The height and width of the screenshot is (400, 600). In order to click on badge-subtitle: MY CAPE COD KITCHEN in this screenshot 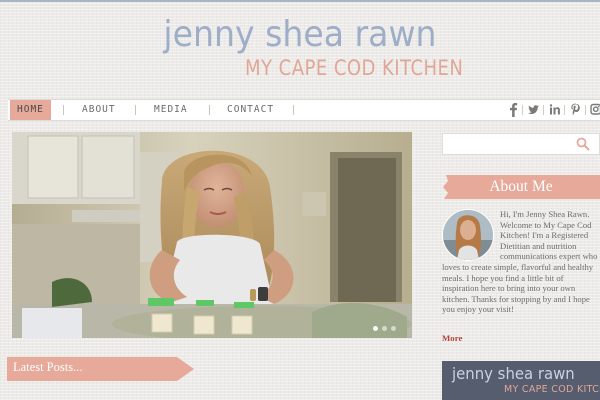, I will do `click(552, 389)`.